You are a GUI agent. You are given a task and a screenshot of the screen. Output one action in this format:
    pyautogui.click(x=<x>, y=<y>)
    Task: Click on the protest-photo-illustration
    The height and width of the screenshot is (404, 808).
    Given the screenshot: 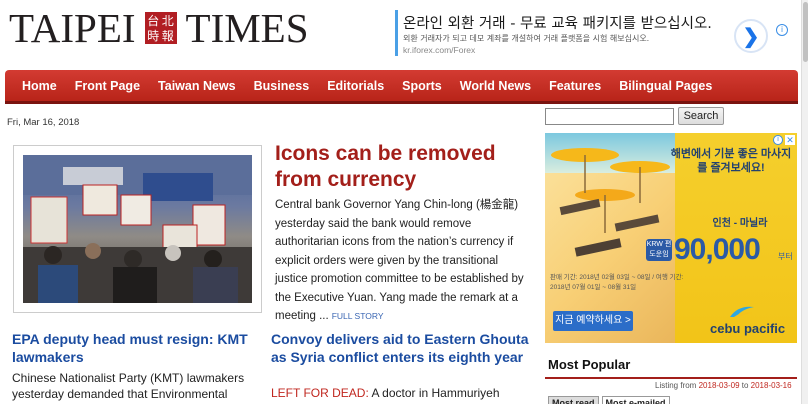 What is the action you would take?
    pyautogui.click(x=137, y=229)
    